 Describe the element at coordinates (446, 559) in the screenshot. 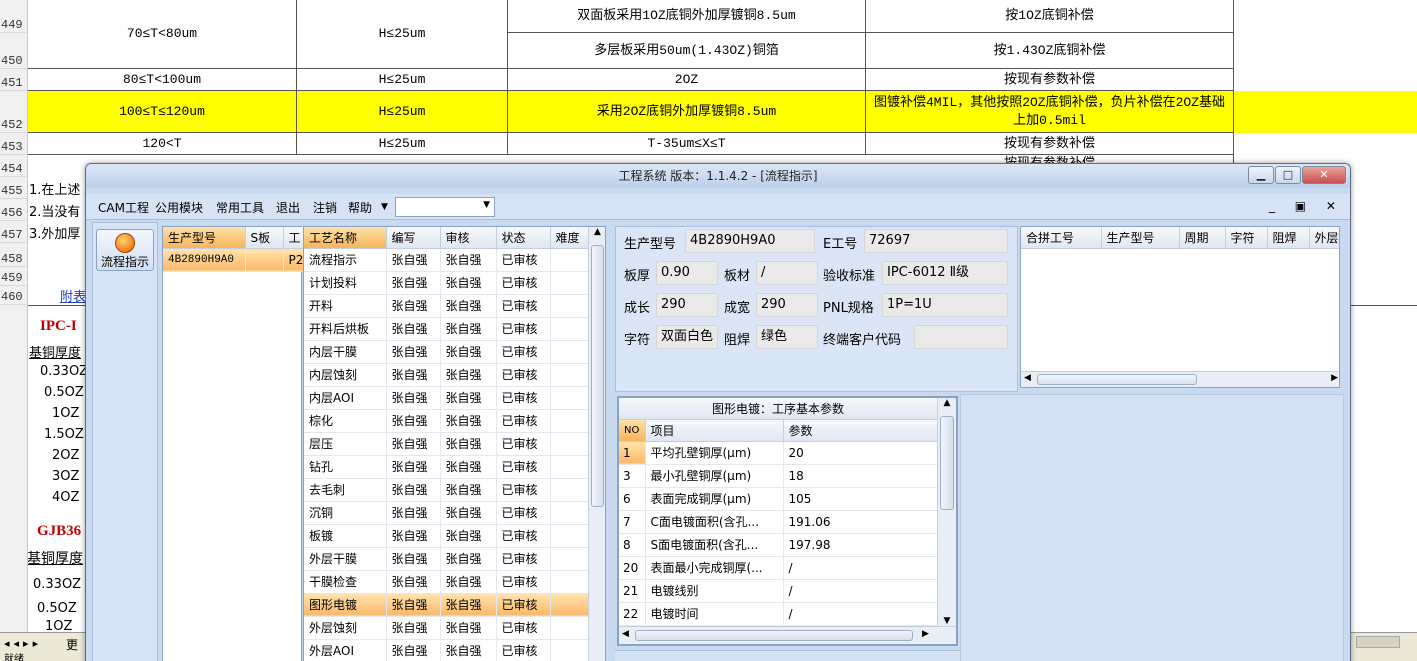

I see `table-row: 外层干膜 张自强 张自强 已审核` at that location.